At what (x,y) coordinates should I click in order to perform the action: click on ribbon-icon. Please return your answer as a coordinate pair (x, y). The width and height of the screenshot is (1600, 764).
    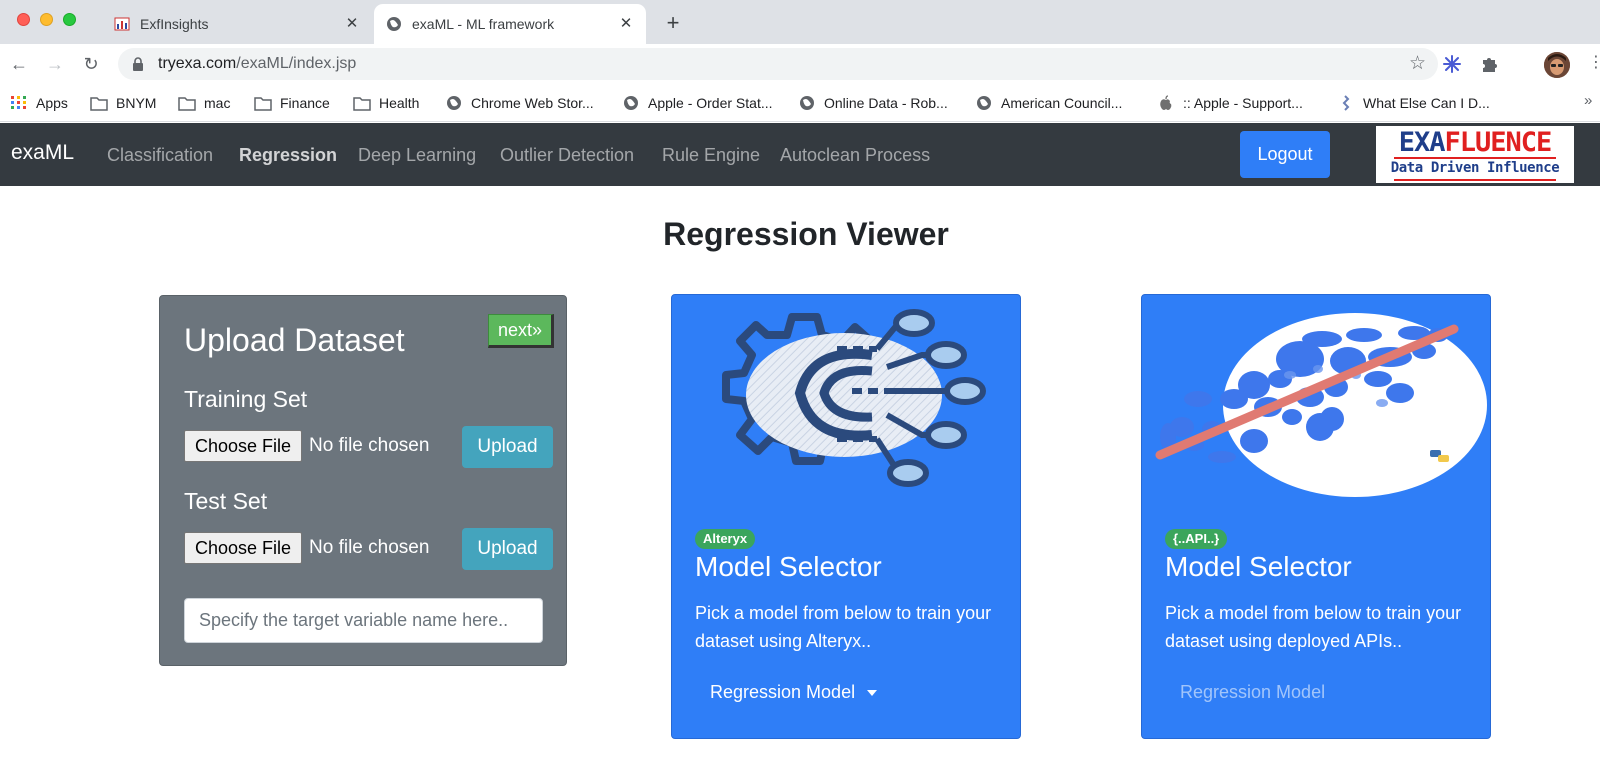
    Looking at the image, I should click on (1346, 103).